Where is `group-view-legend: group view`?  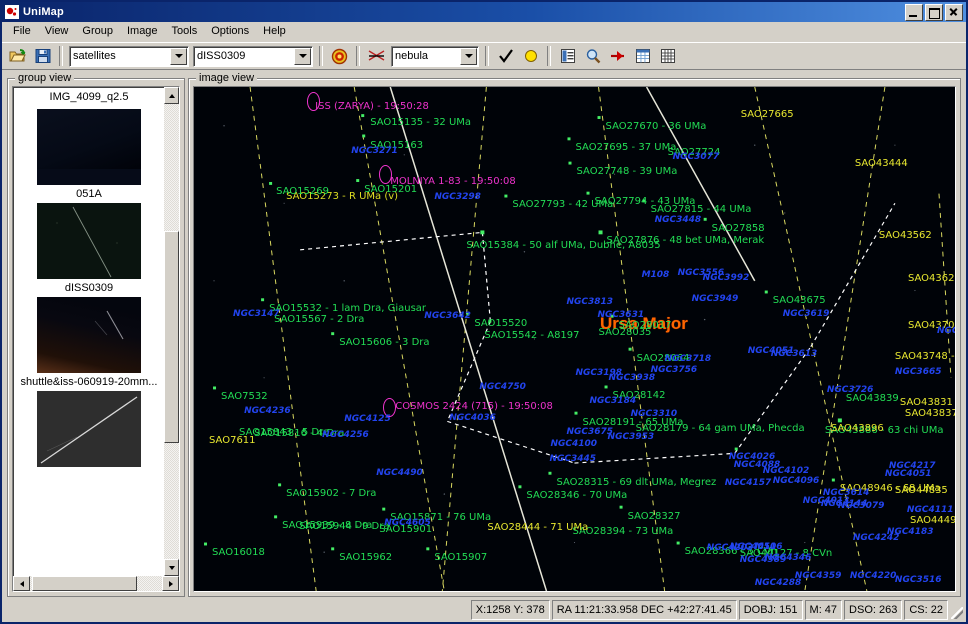 group-view-legend: group view is located at coordinates (45, 78).